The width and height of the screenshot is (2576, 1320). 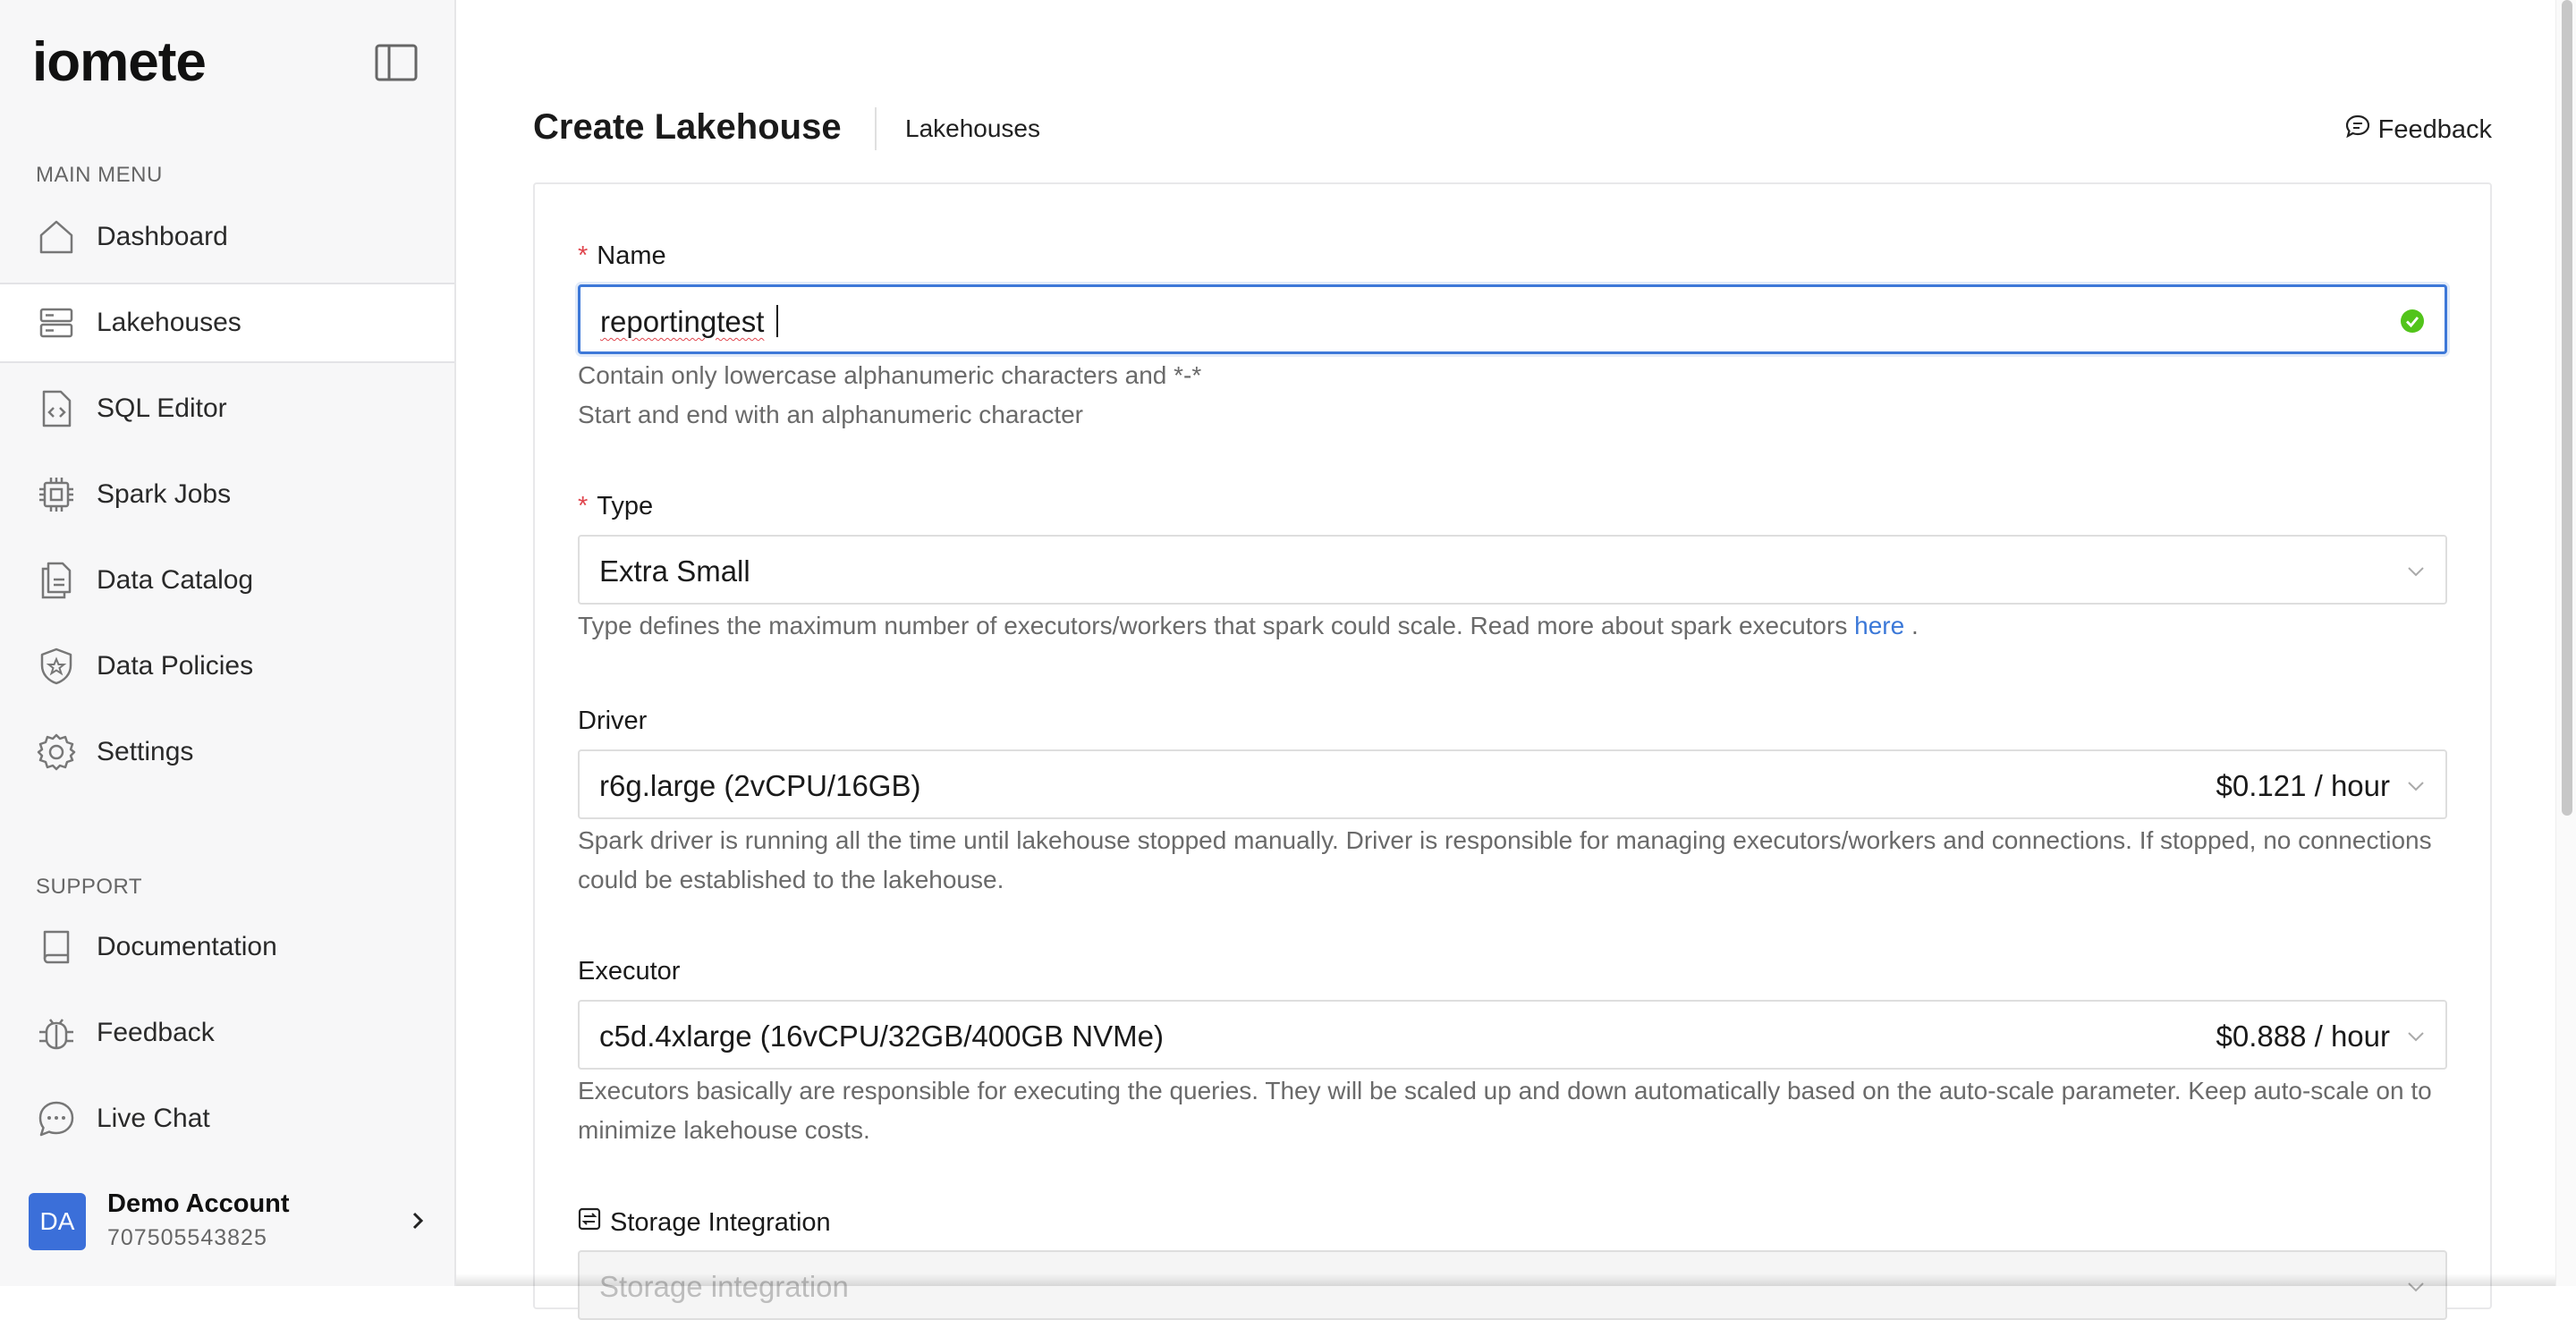 What do you see at coordinates (164, 494) in the screenshot?
I see `sidebar-item-label: Spark Jobs` at bounding box center [164, 494].